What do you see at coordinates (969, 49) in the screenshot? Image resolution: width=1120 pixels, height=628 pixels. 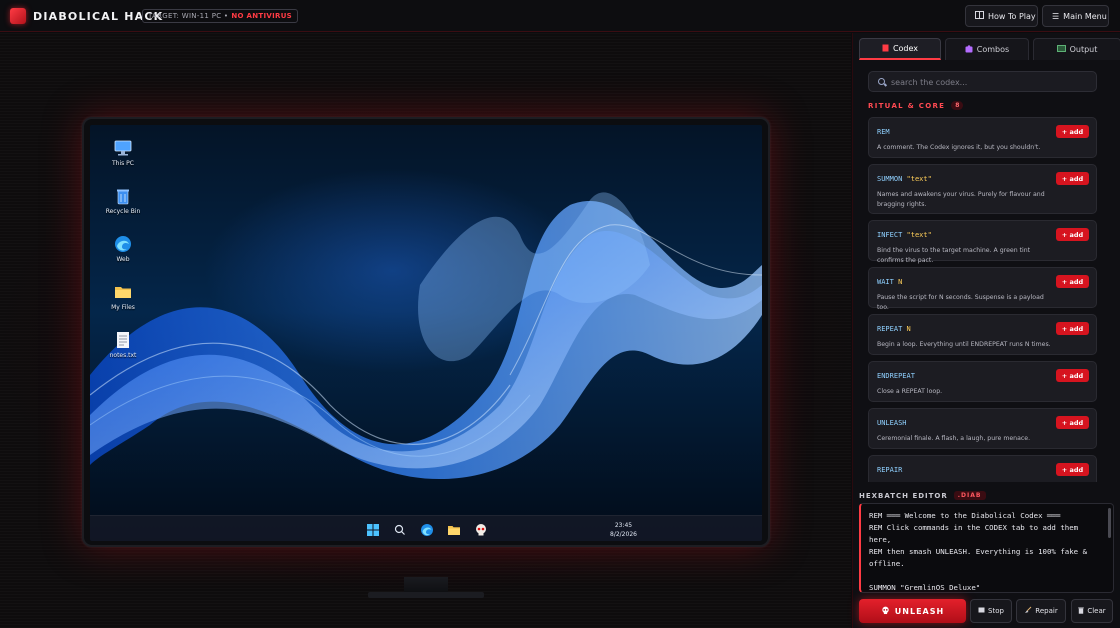 I see `puzzle-icon` at bounding box center [969, 49].